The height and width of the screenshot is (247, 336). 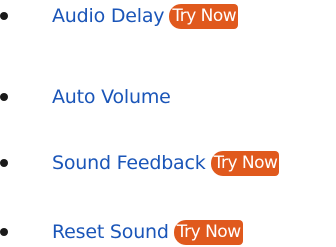 I want to click on item-row: Sound Feedback Try Now, so click(x=166, y=163).